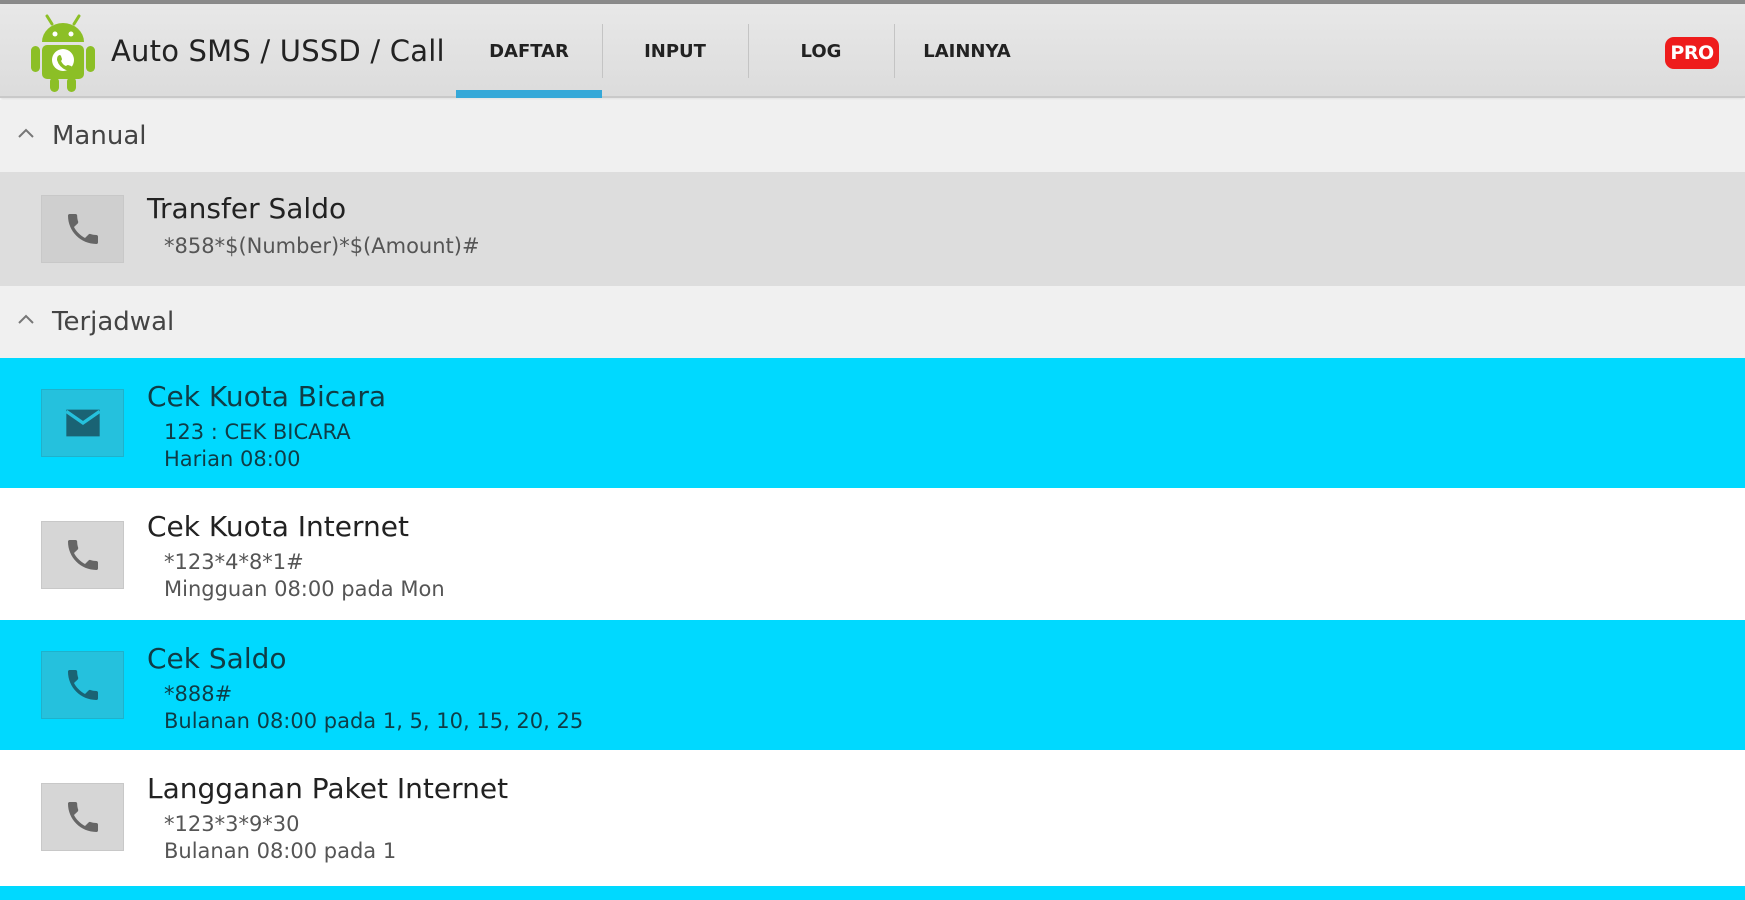  I want to click on tab-input: INPUT, so click(675, 51).